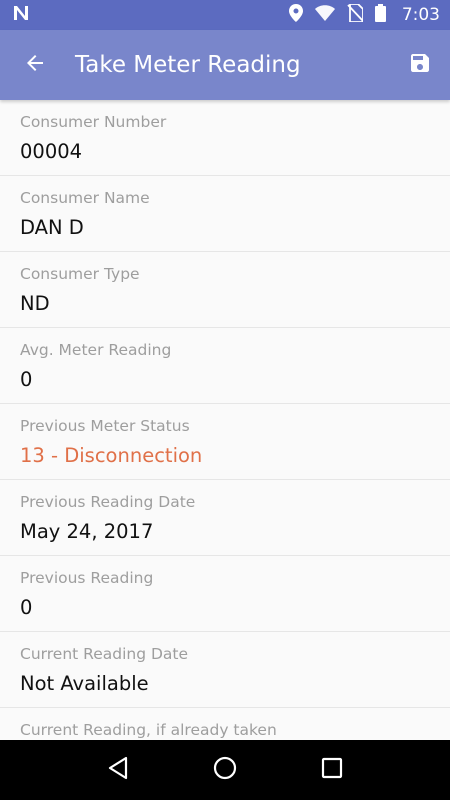 The width and height of the screenshot is (450, 800). What do you see at coordinates (225, 442) in the screenshot?
I see `field-previous-meter-status: Previous Meter Status 13 - Disconnection` at bounding box center [225, 442].